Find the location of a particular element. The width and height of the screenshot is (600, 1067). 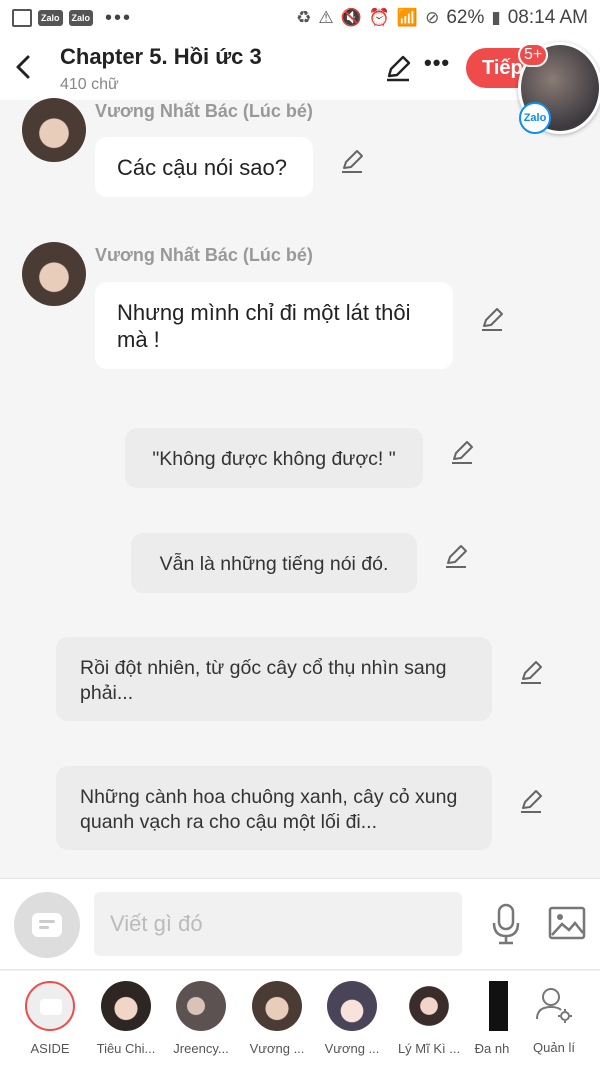

back-arrow-icon is located at coordinates (25, 67).